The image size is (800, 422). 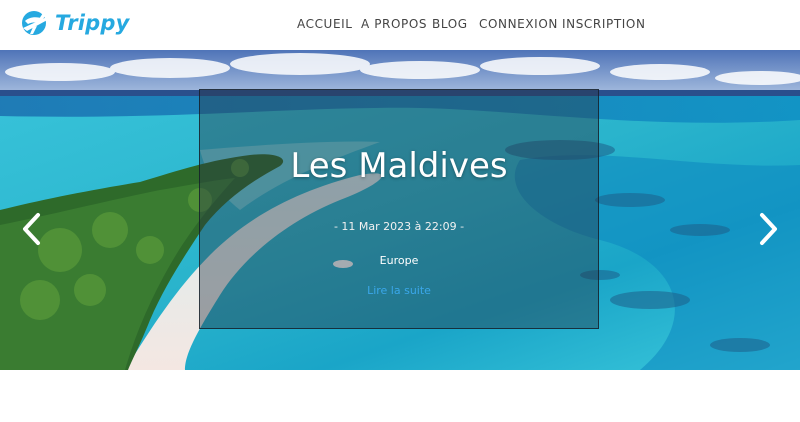 I want to click on carousel-prev-button, so click(x=32, y=229).